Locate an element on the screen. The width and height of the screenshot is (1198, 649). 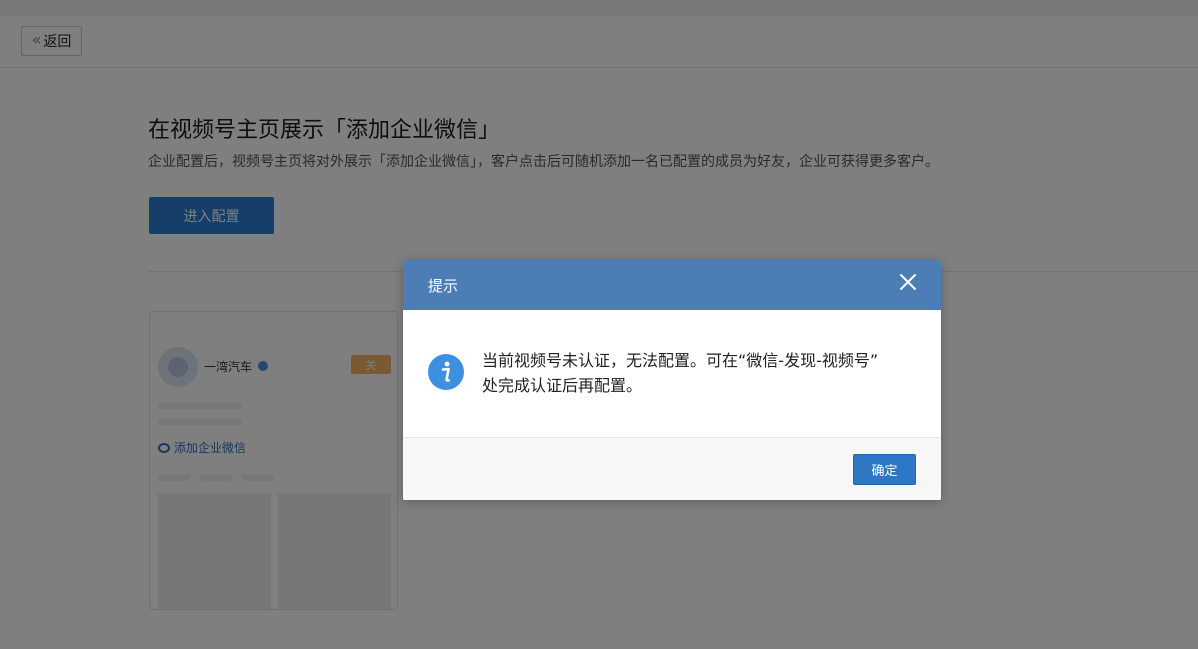
dialog-message-line2: 处完成认证后再配置。 is located at coordinates (562, 385).